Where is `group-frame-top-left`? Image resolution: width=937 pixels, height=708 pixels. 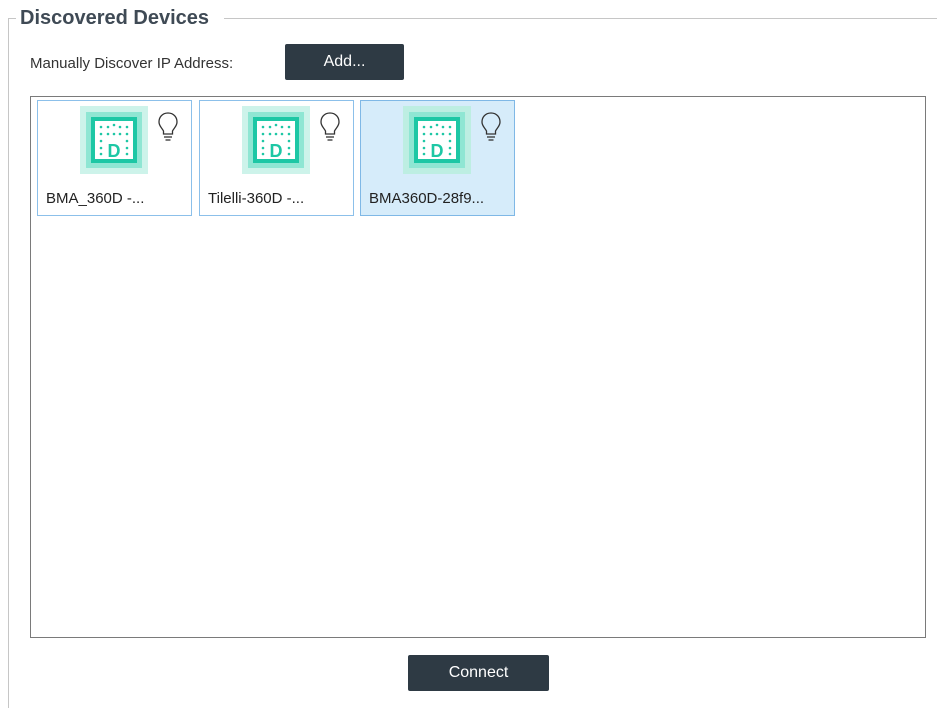
group-frame-top-left is located at coordinates (12, 18).